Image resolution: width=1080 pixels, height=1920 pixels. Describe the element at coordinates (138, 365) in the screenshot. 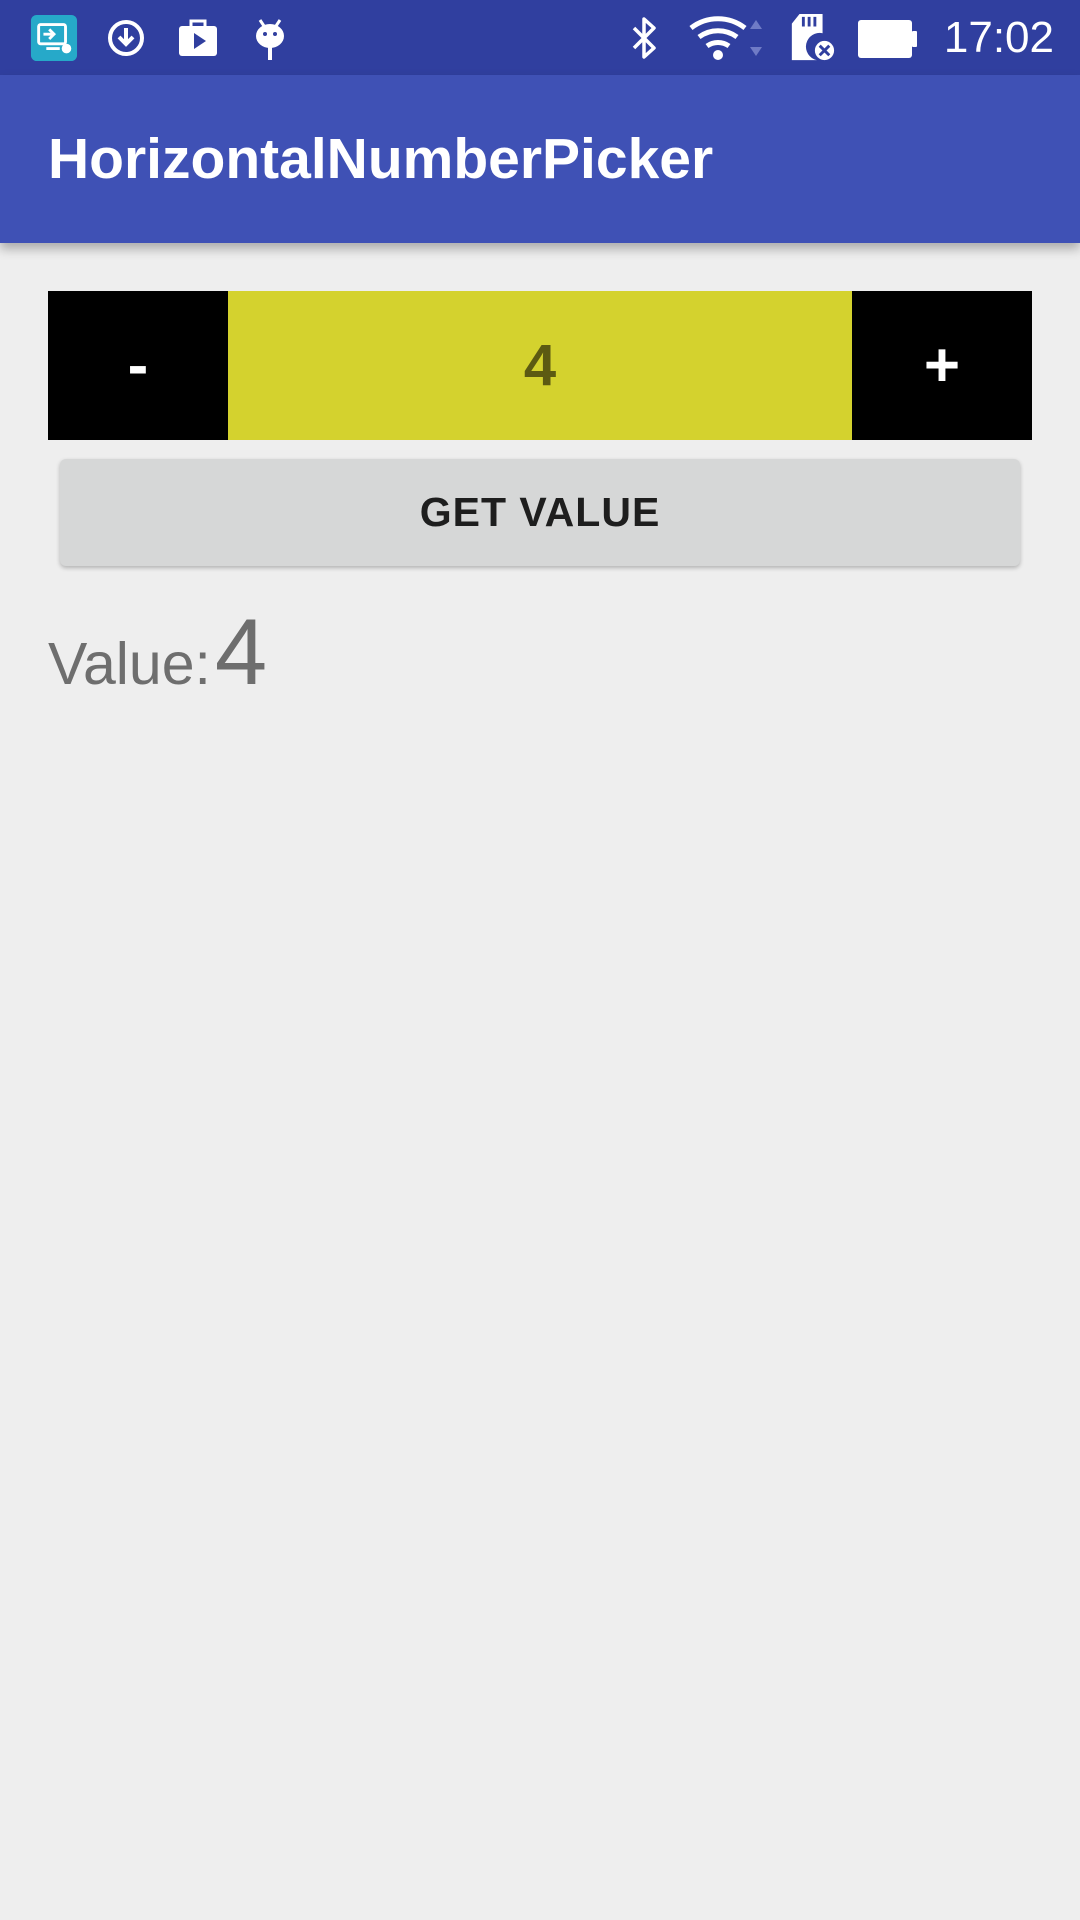

I see `decrement-button: -` at that location.